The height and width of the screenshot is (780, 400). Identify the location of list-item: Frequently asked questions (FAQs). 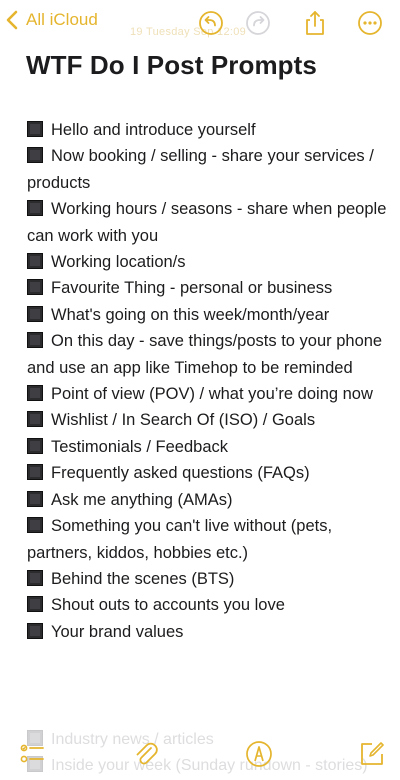
(207, 473).